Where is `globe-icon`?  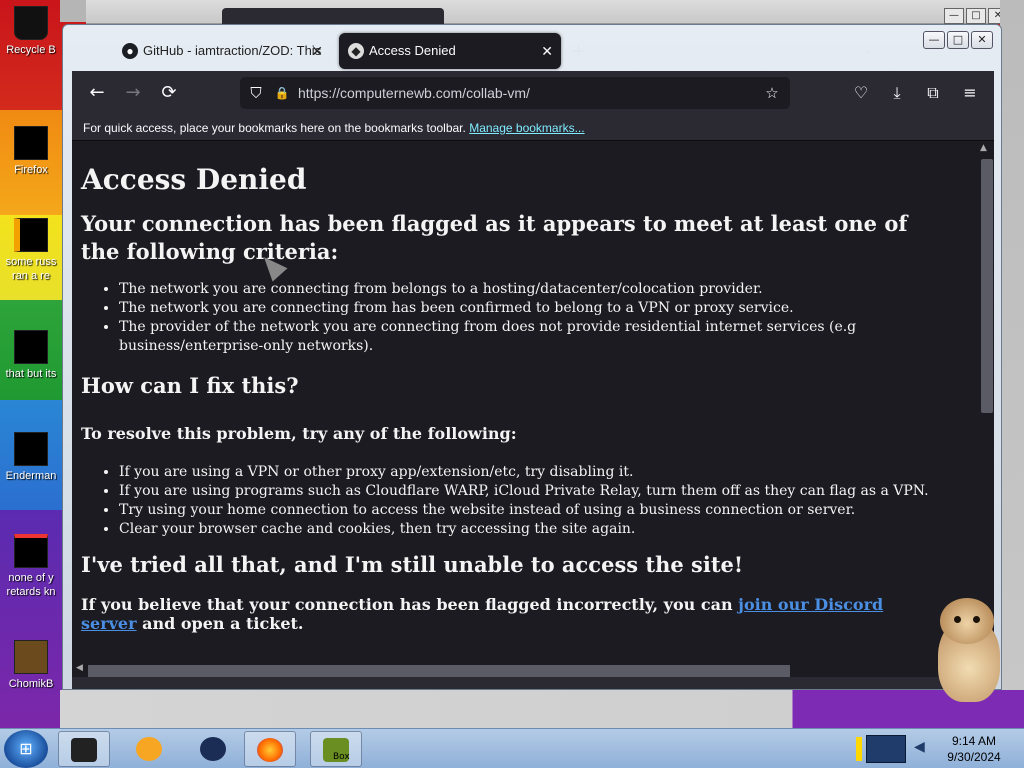 globe-icon is located at coordinates (213, 749).